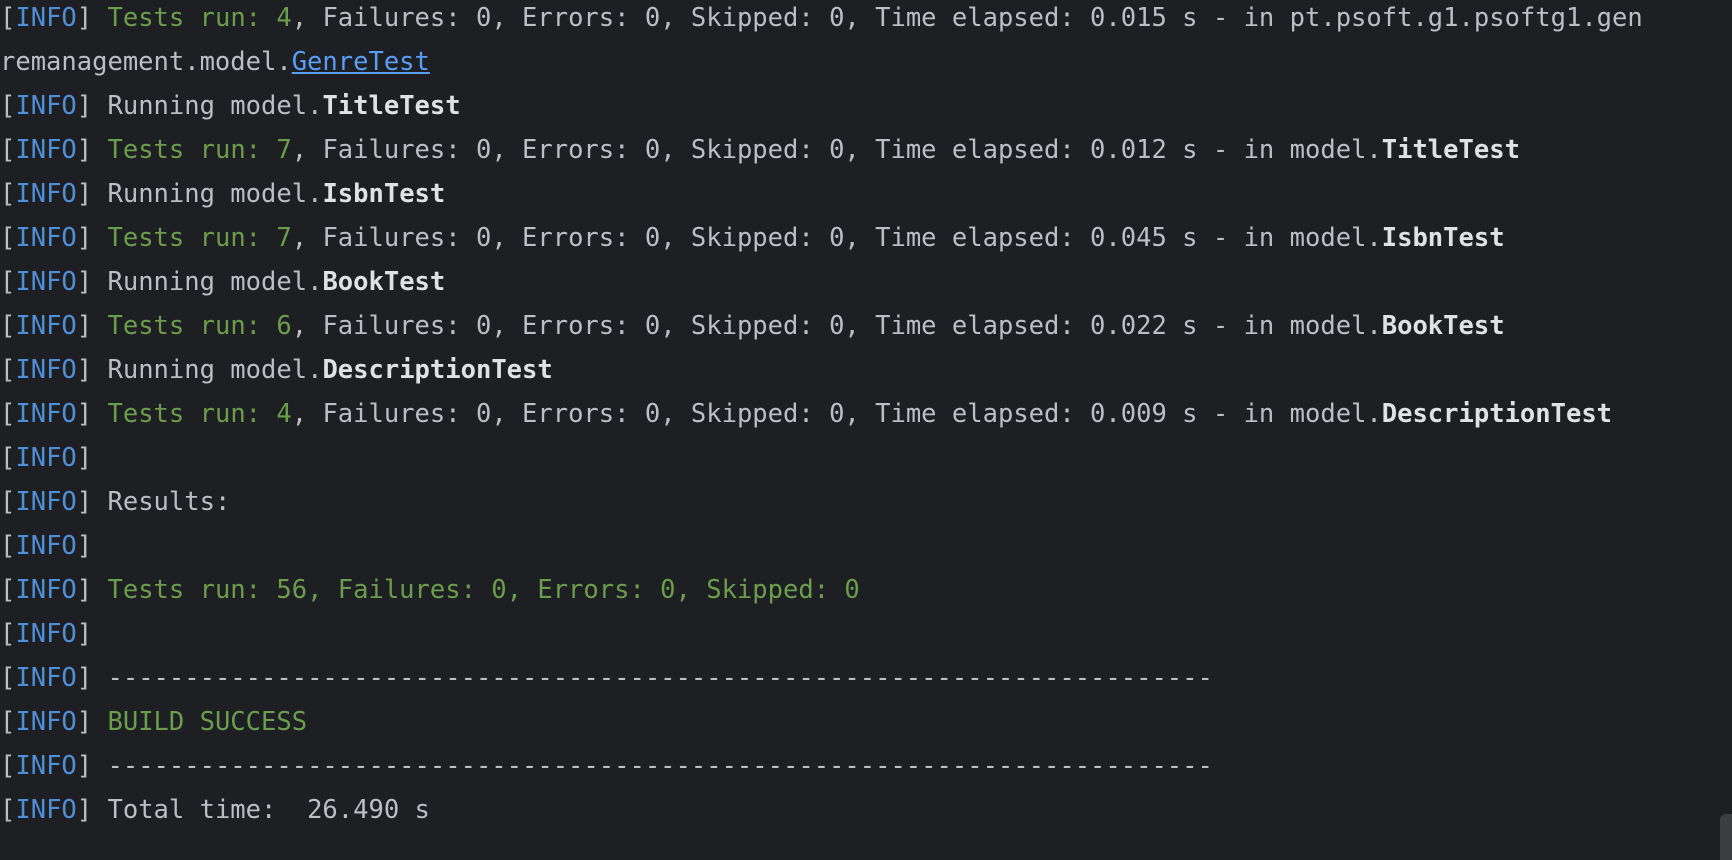 Image resolution: width=1732 pixels, height=860 pixels. What do you see at coordinates (866, 374) in the screenshot?
I see `log-line: [INFO] Running model.DescriptionTest` at bounding box center [866, 374].